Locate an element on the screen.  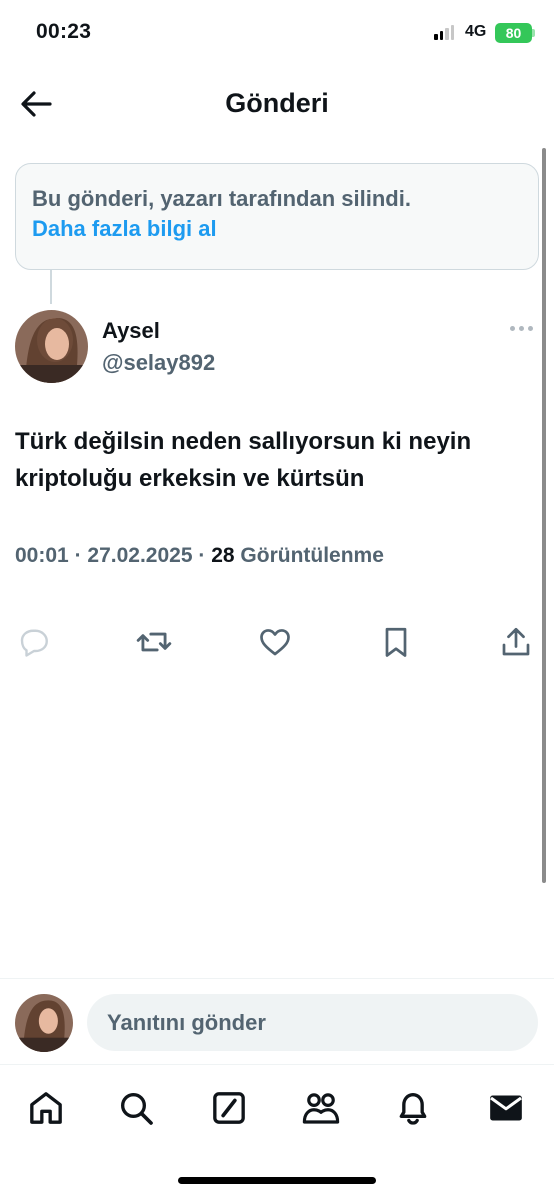
author-handle: @selay892 is located at coordinates (158, 363).